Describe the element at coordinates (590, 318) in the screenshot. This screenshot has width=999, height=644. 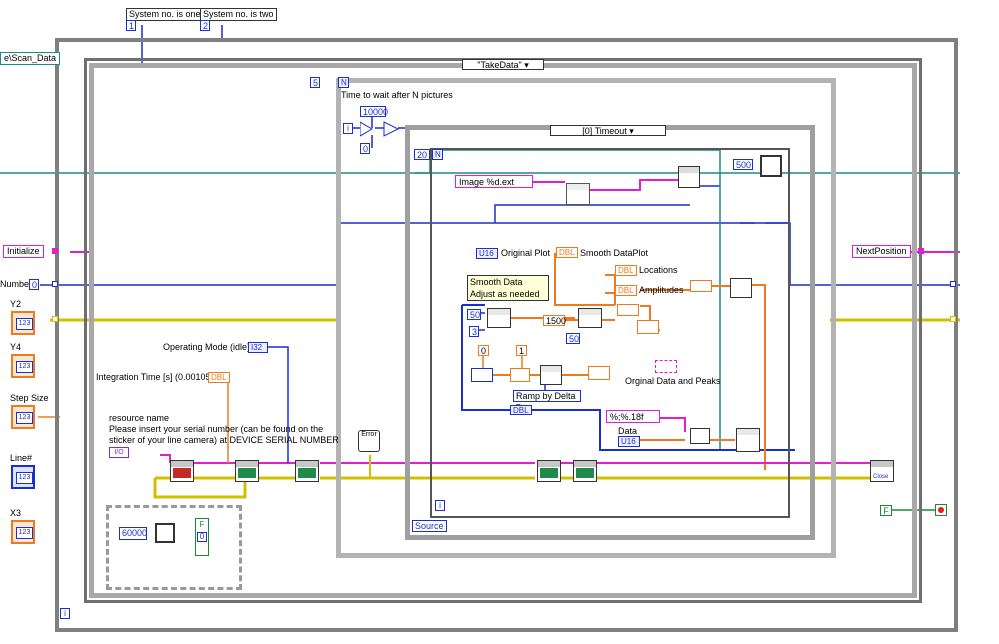
I see `peak-detector-icon` at that location.